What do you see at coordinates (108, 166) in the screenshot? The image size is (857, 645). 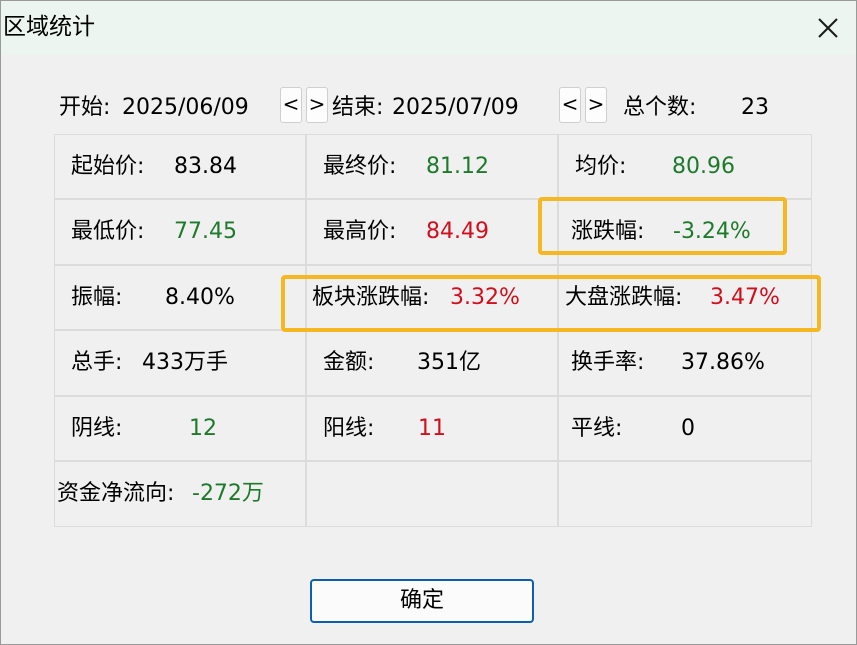 I see `stat-label: 起始价:` at bounding box center [108, 166].